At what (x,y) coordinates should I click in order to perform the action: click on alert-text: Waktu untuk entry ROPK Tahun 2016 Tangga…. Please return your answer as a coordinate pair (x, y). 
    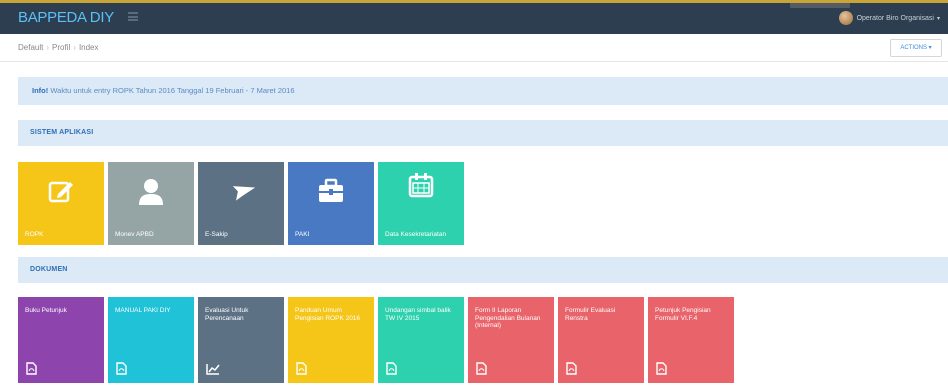
    Looking at the image, I should click on (172, 90).